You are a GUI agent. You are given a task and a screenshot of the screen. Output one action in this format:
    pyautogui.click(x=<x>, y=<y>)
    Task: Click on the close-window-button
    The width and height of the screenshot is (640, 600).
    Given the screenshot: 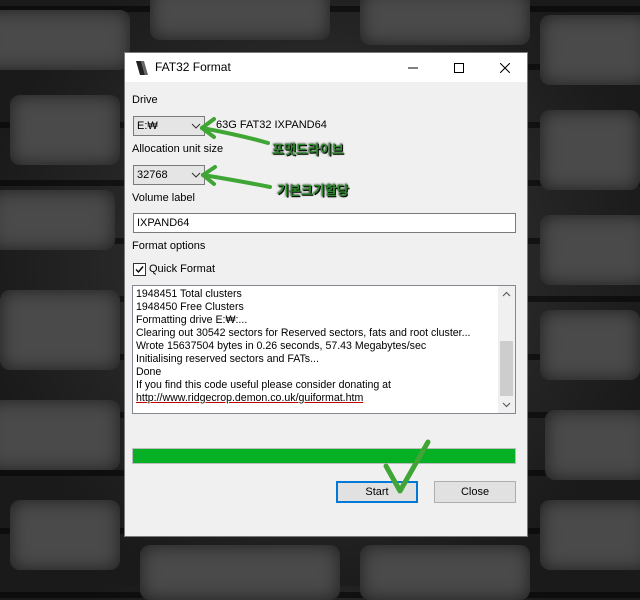 What is the action you would take?
    pyautogui.click(x=505, y=67)
    